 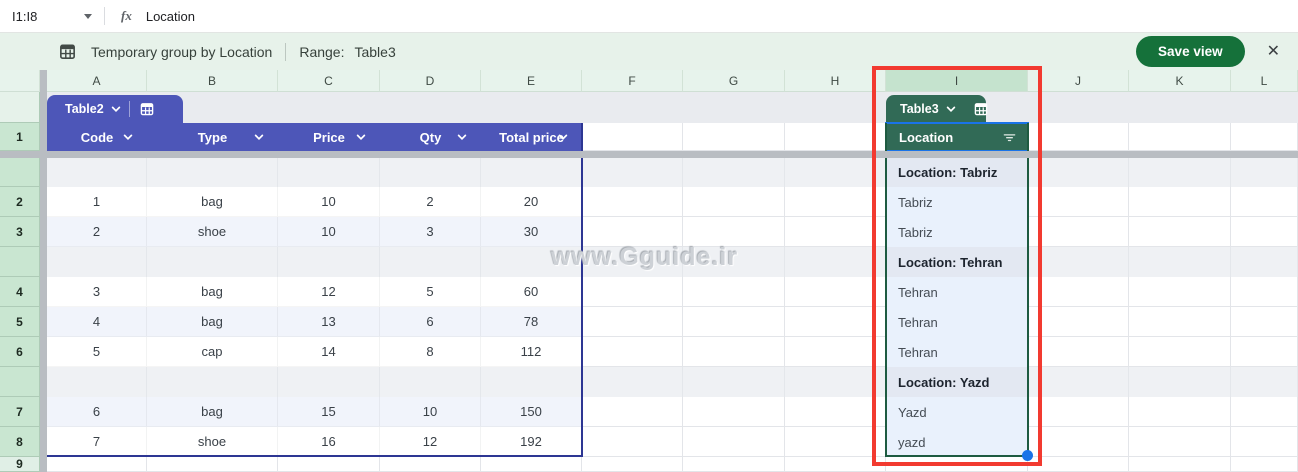 I want to click on row-header-3: 3, so click(x=20, y=232).